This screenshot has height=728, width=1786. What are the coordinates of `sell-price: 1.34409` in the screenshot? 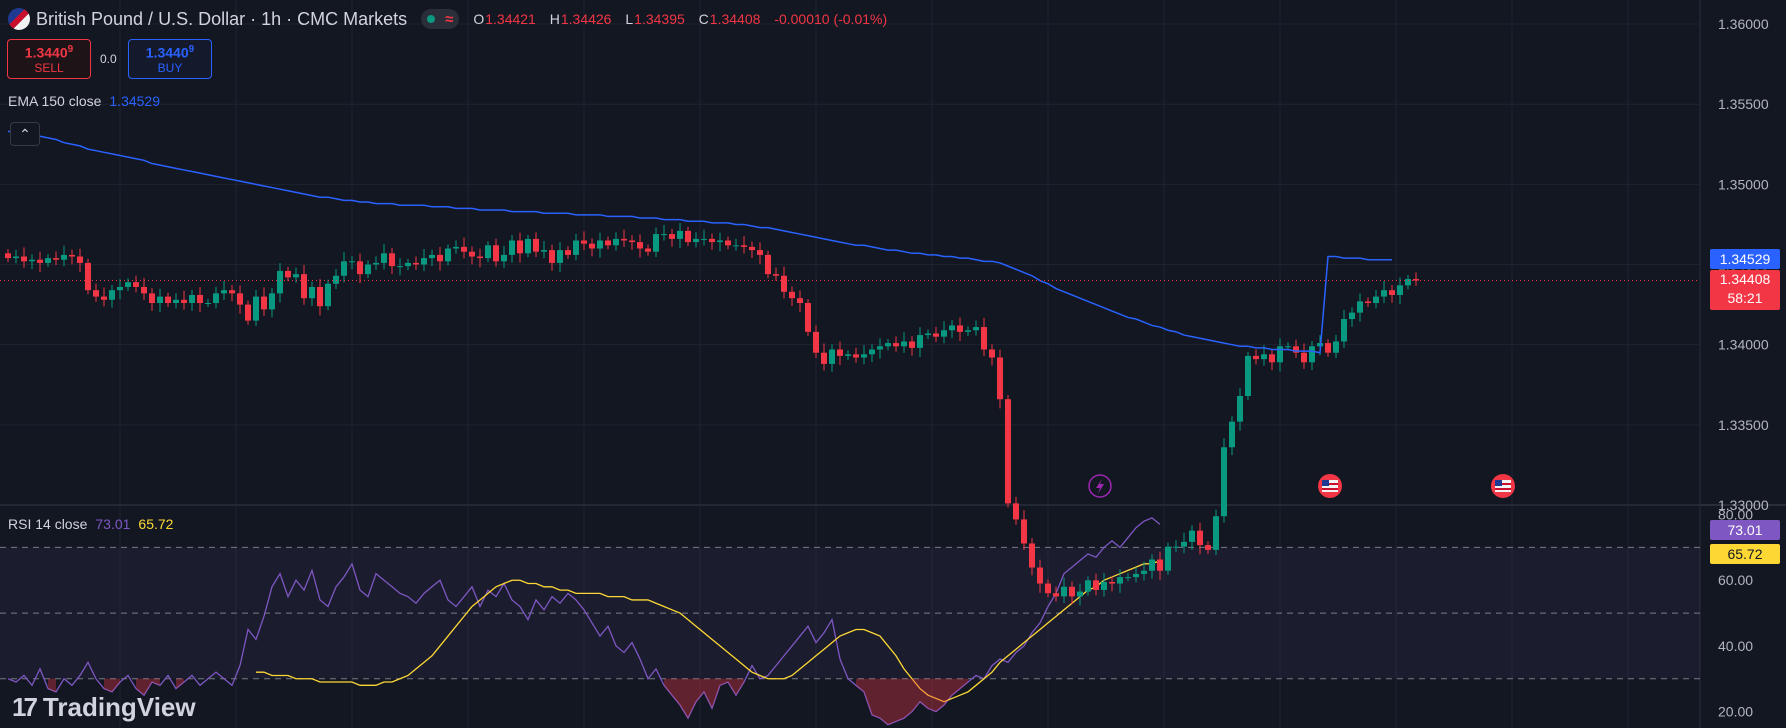 It's located at (49, 52).